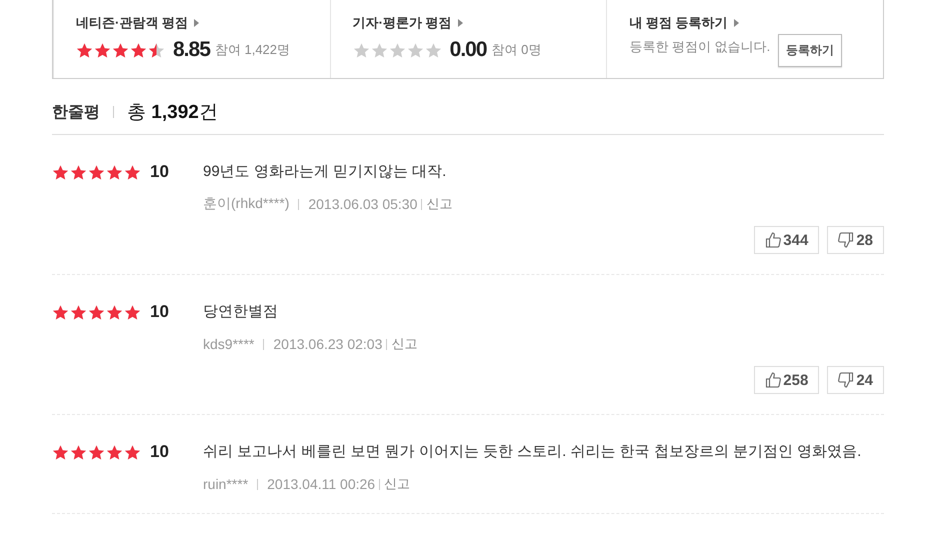 The height and width of the screenshot is (557, 951). Describe the element at coordinates (787, 380) in the screenshot. I see `like-button: 258` at that location.